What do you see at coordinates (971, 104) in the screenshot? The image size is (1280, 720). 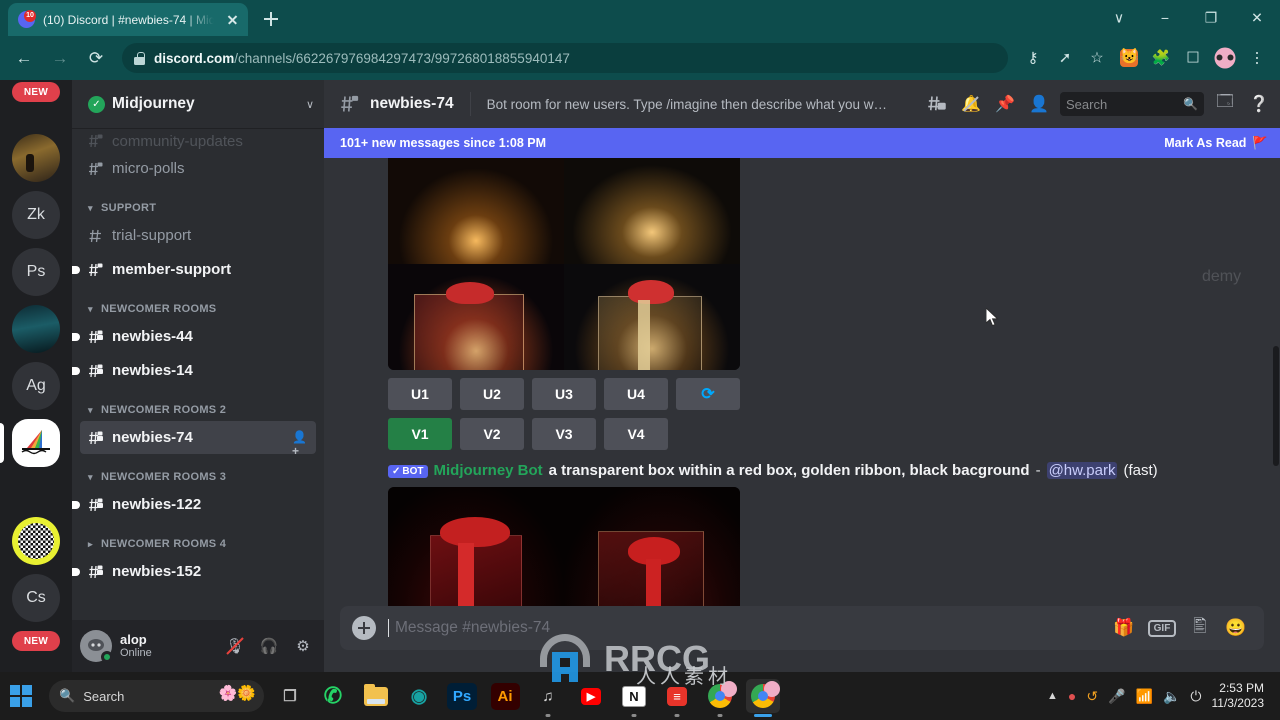 I see `notification-mute-icon: 🔔` at bounding box center [971, 104].